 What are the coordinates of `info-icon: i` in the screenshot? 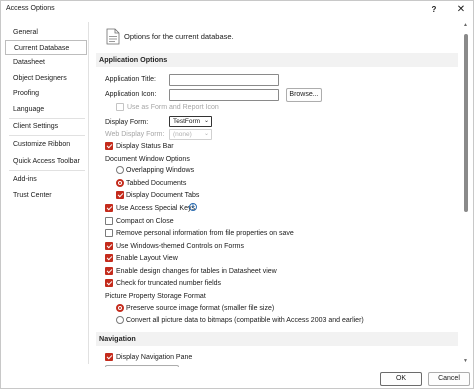 It's located at (193, 207).